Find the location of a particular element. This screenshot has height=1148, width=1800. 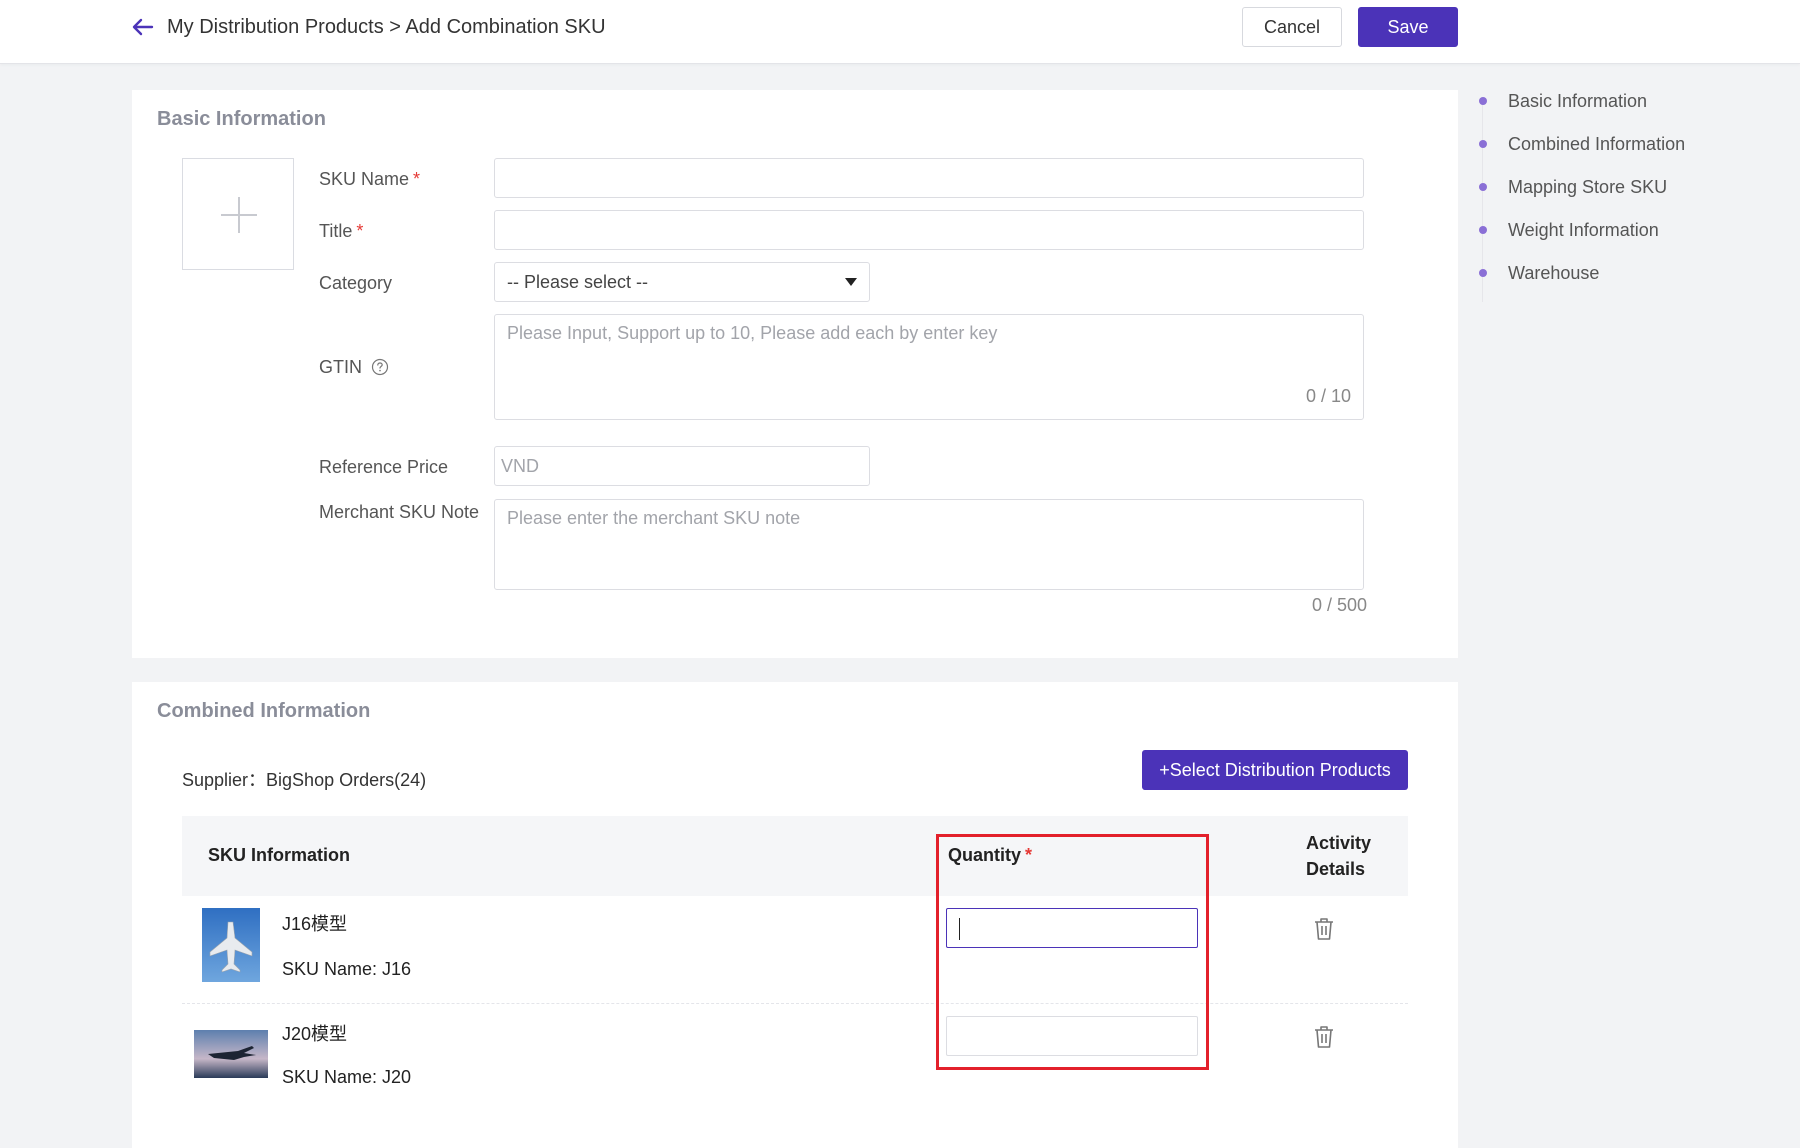

column-activity-details: Activity Details is located at coordinates (1339, 856).